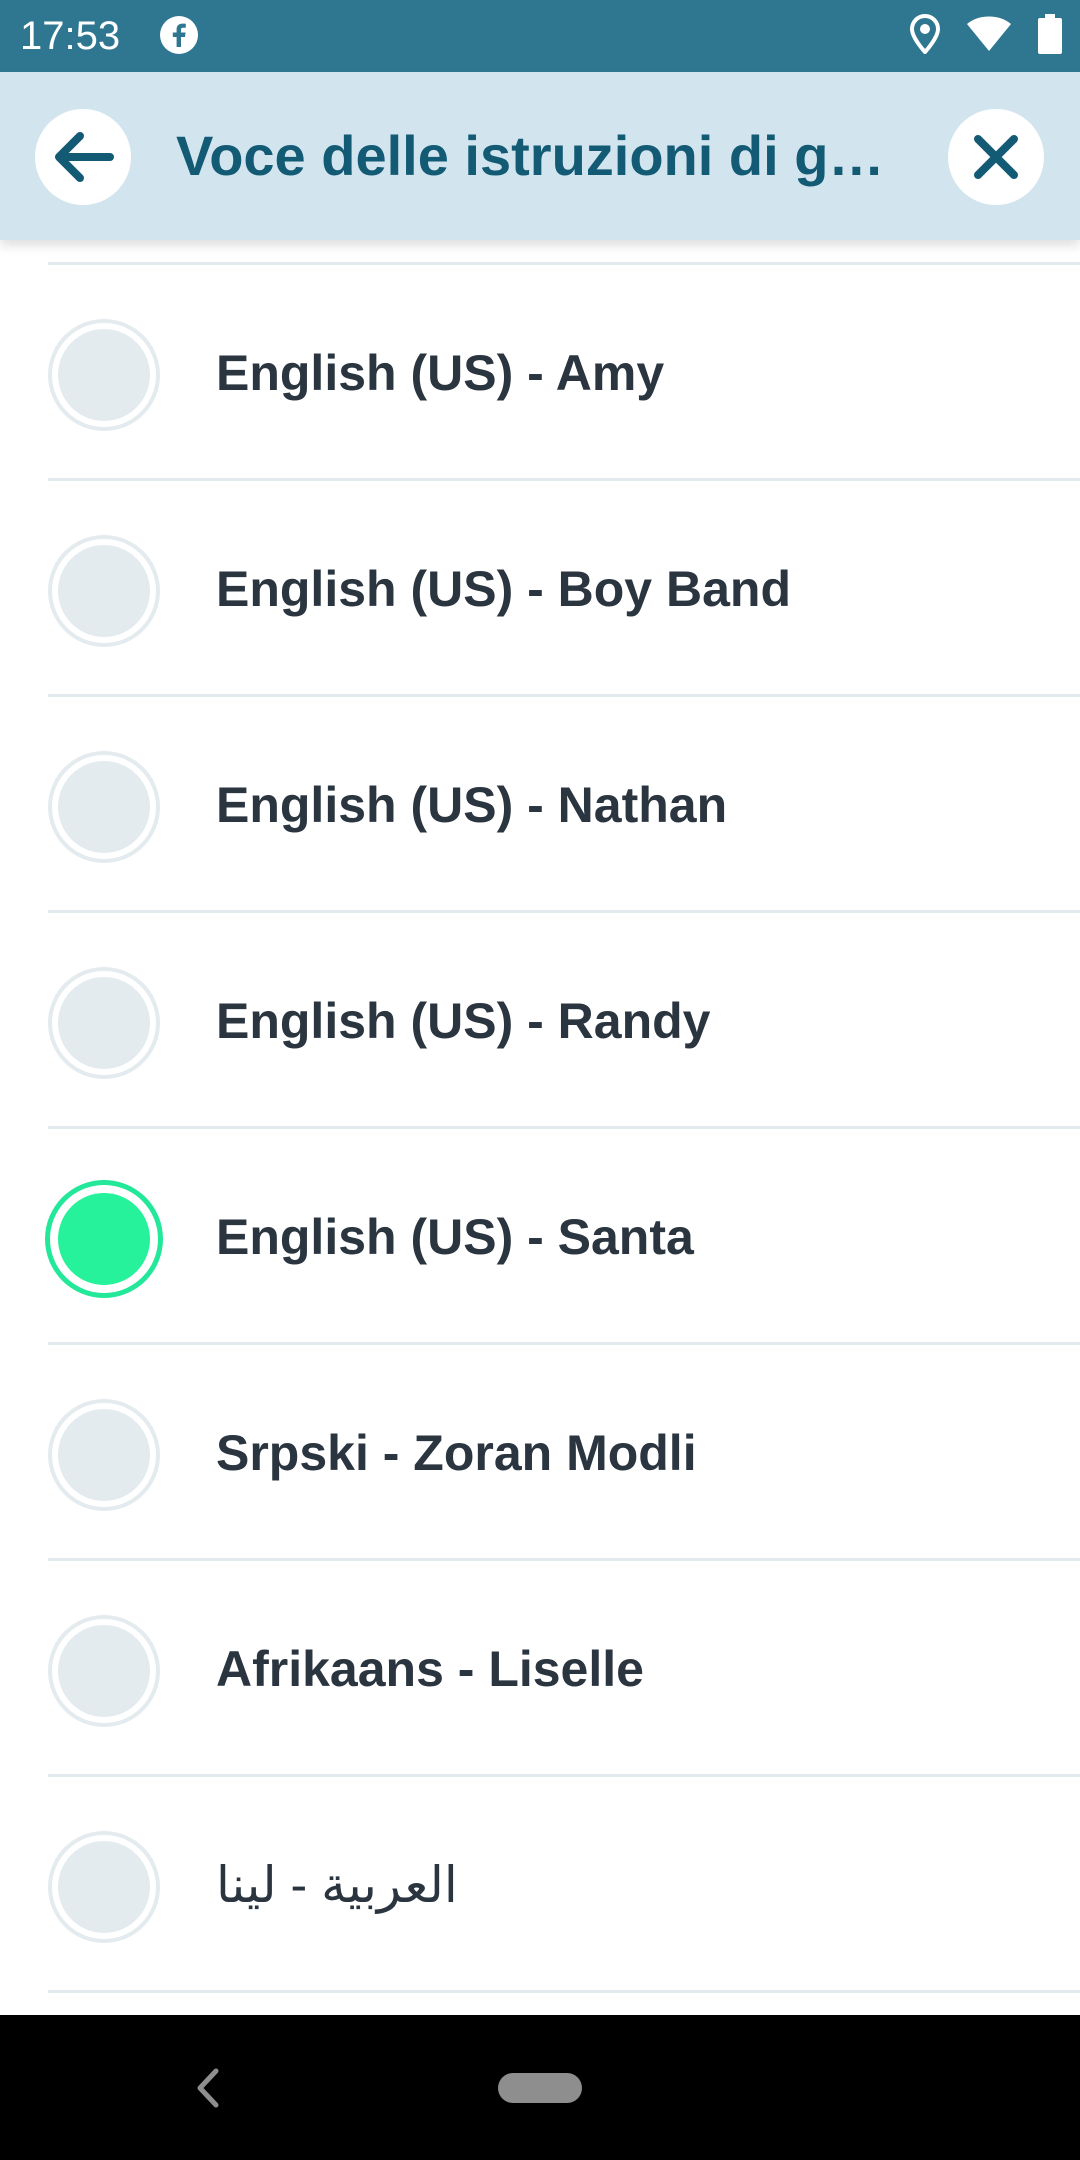  I want to click on voice-option: Srpski - Zoran Modli, so click(540, 1453).